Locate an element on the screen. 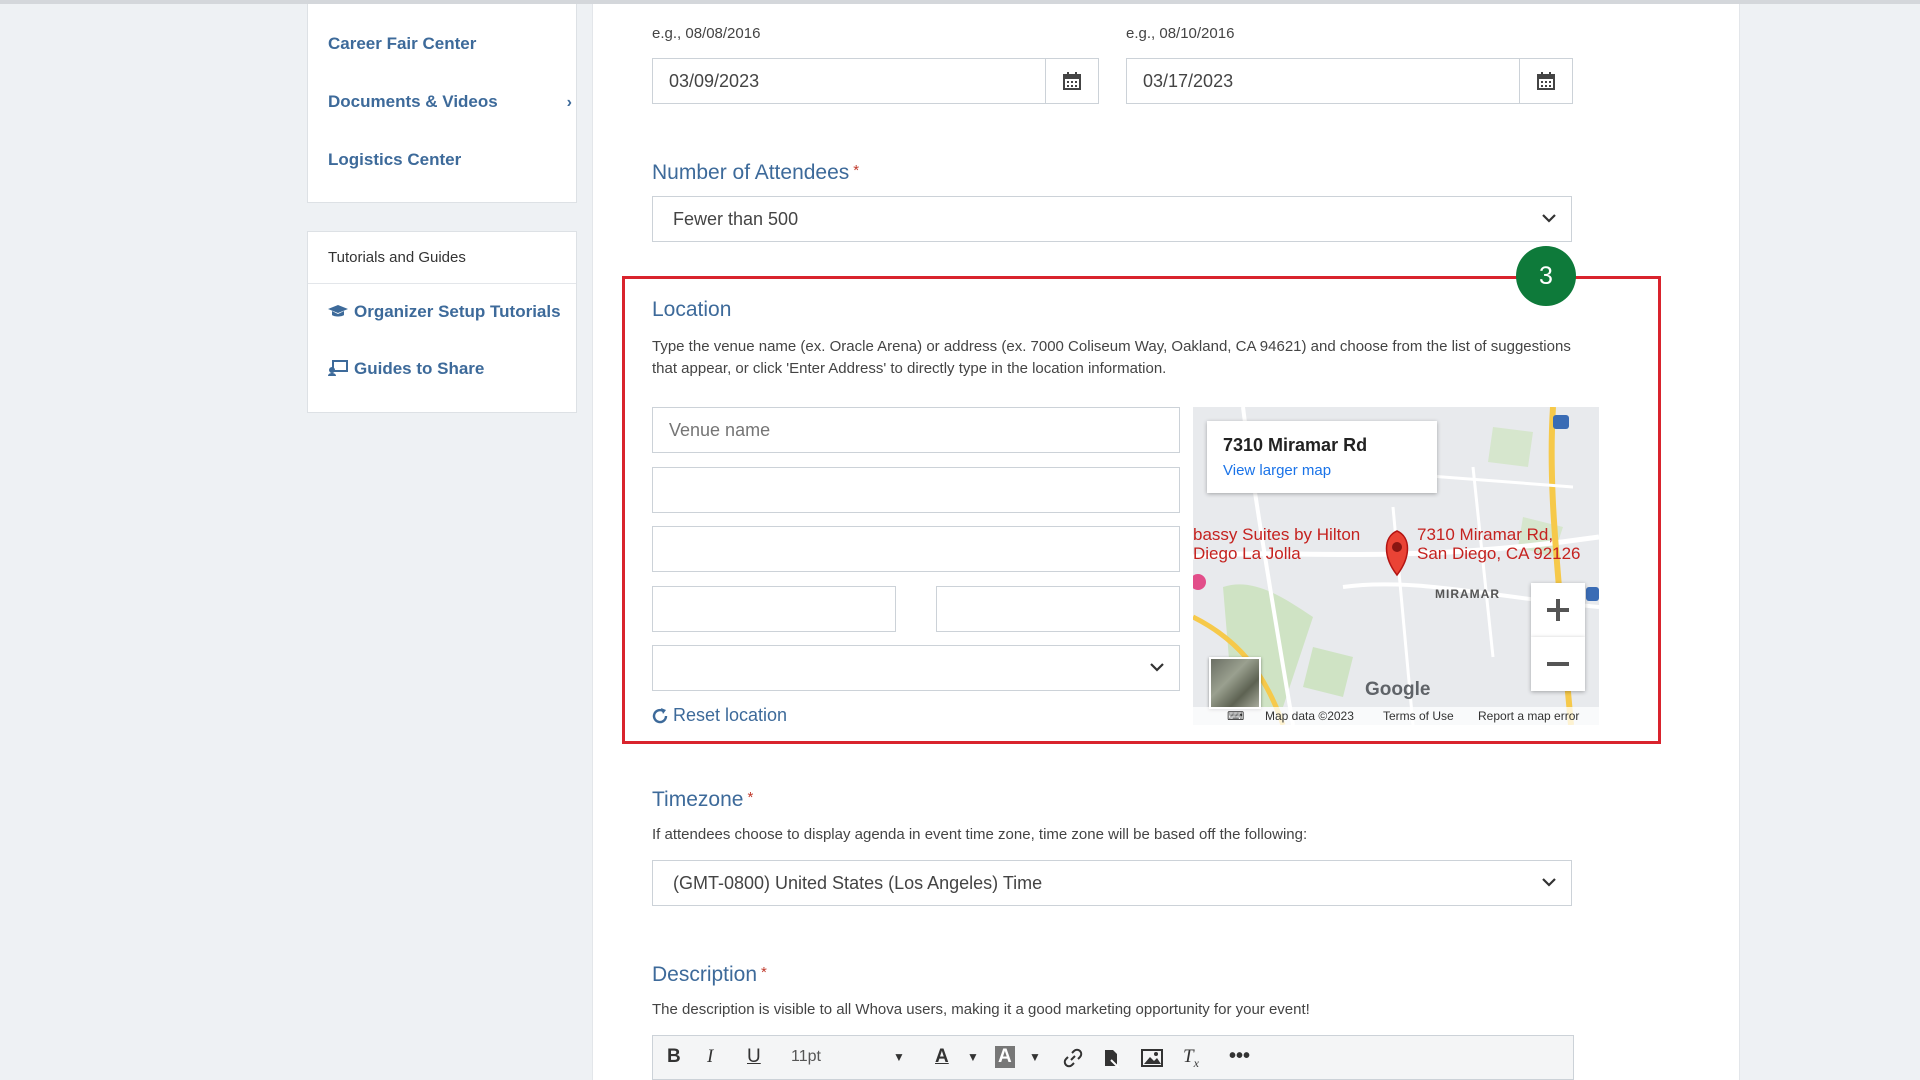 The height and width of the screenshot is (1080, 1920). sidebar-item-documents-videos: Documents & Videos is located at coordinates (413, 102).